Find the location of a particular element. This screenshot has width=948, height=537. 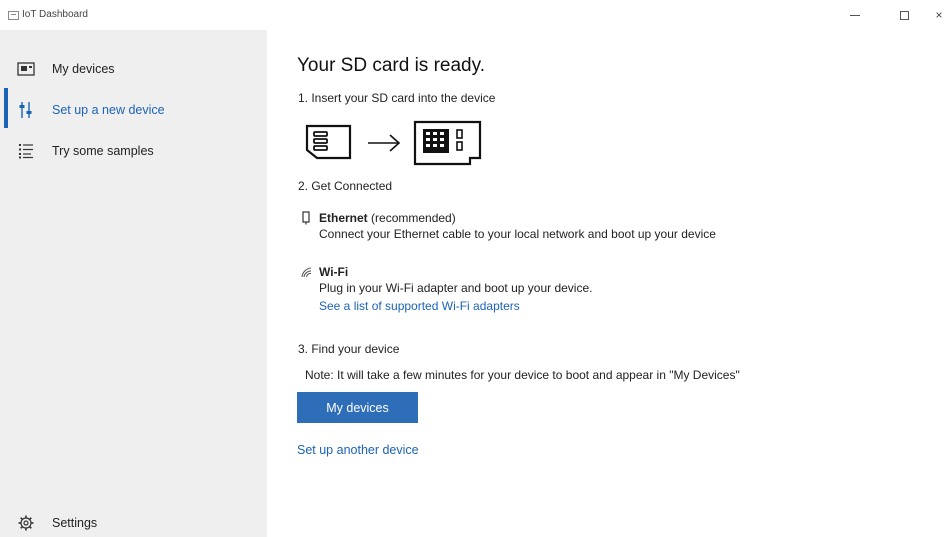

maximize-icon is located at coordinates (904, 15).